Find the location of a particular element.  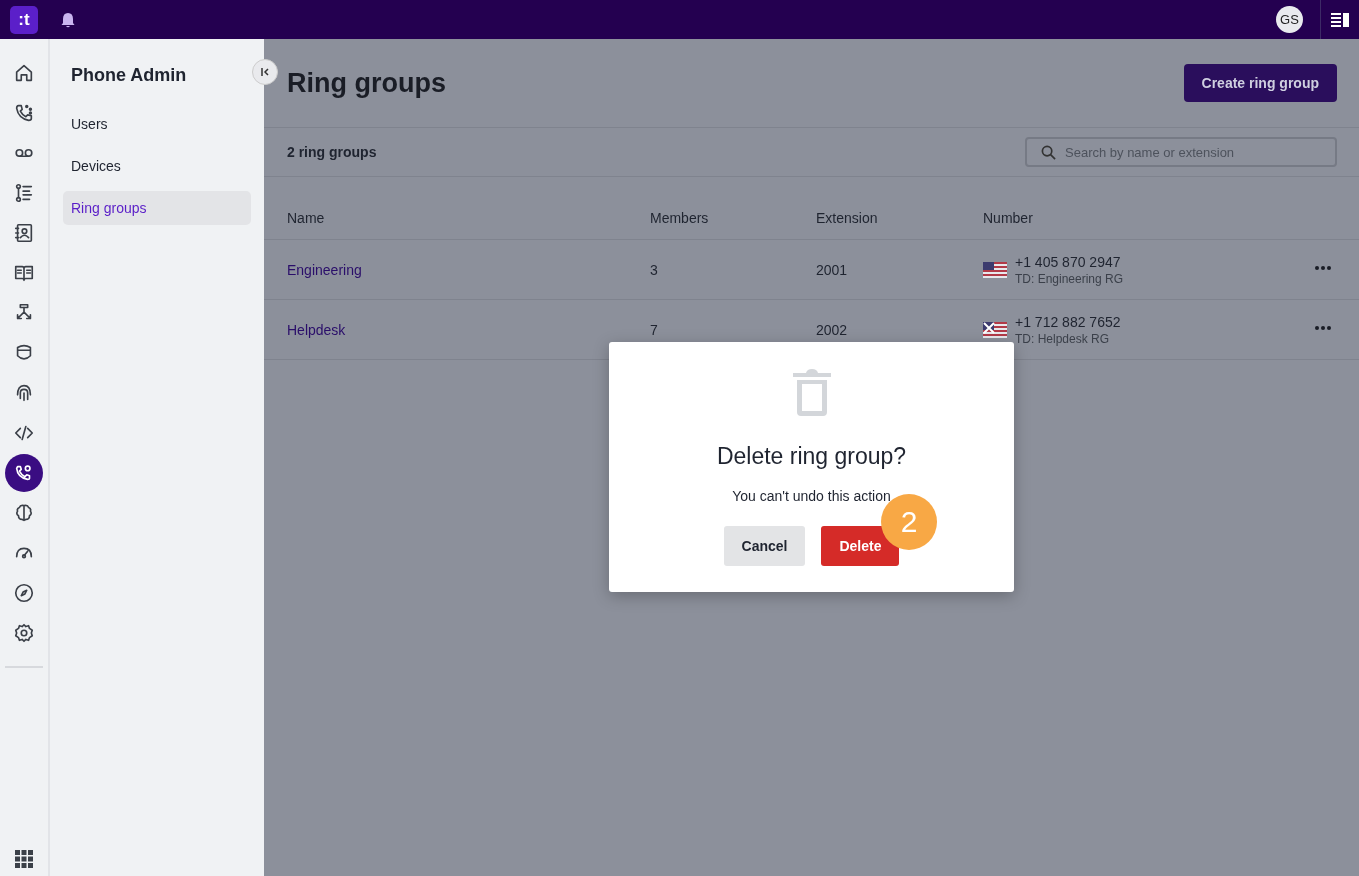

user-avatar: GS is located at coordinates (1289, 19).